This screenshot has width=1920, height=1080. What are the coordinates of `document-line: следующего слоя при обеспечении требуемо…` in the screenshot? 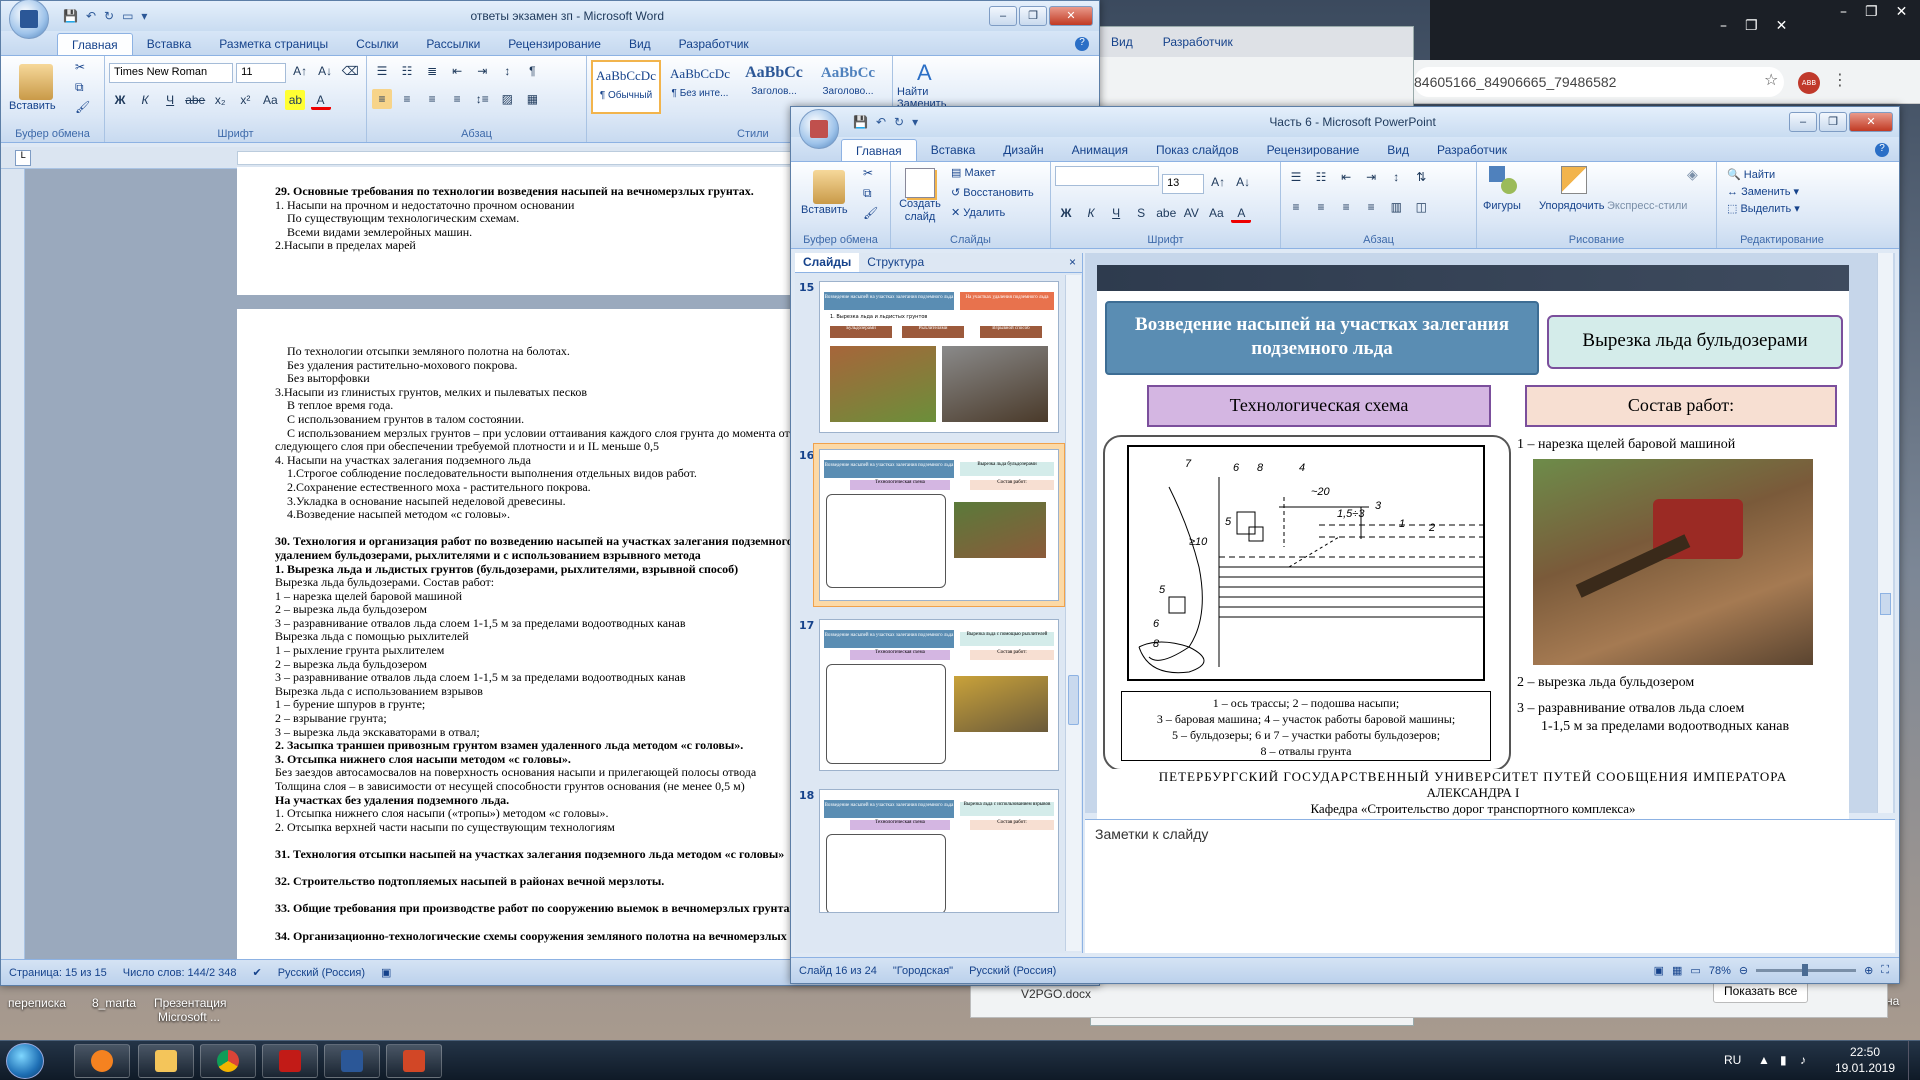 It's located at (538, 447).